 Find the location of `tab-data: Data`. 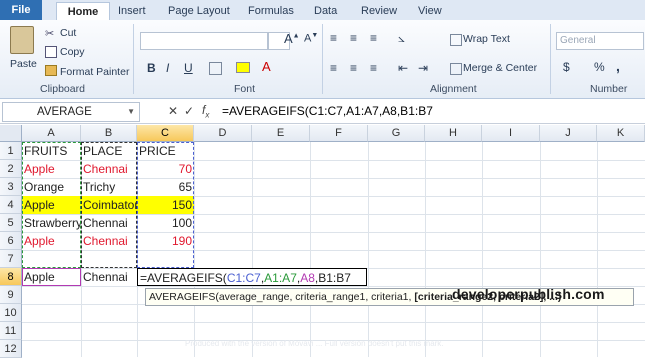

tab-data: Data is located at coordinates (325, 11).